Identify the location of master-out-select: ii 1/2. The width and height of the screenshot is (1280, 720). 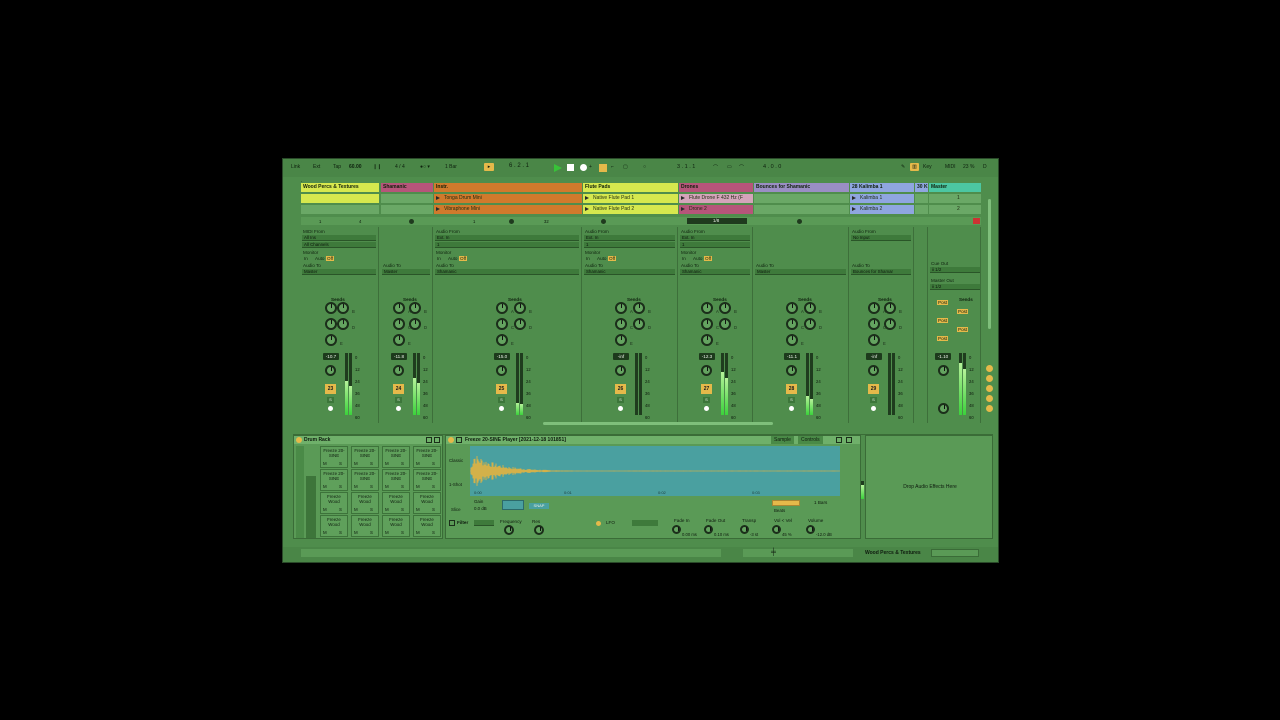
(955, 287).